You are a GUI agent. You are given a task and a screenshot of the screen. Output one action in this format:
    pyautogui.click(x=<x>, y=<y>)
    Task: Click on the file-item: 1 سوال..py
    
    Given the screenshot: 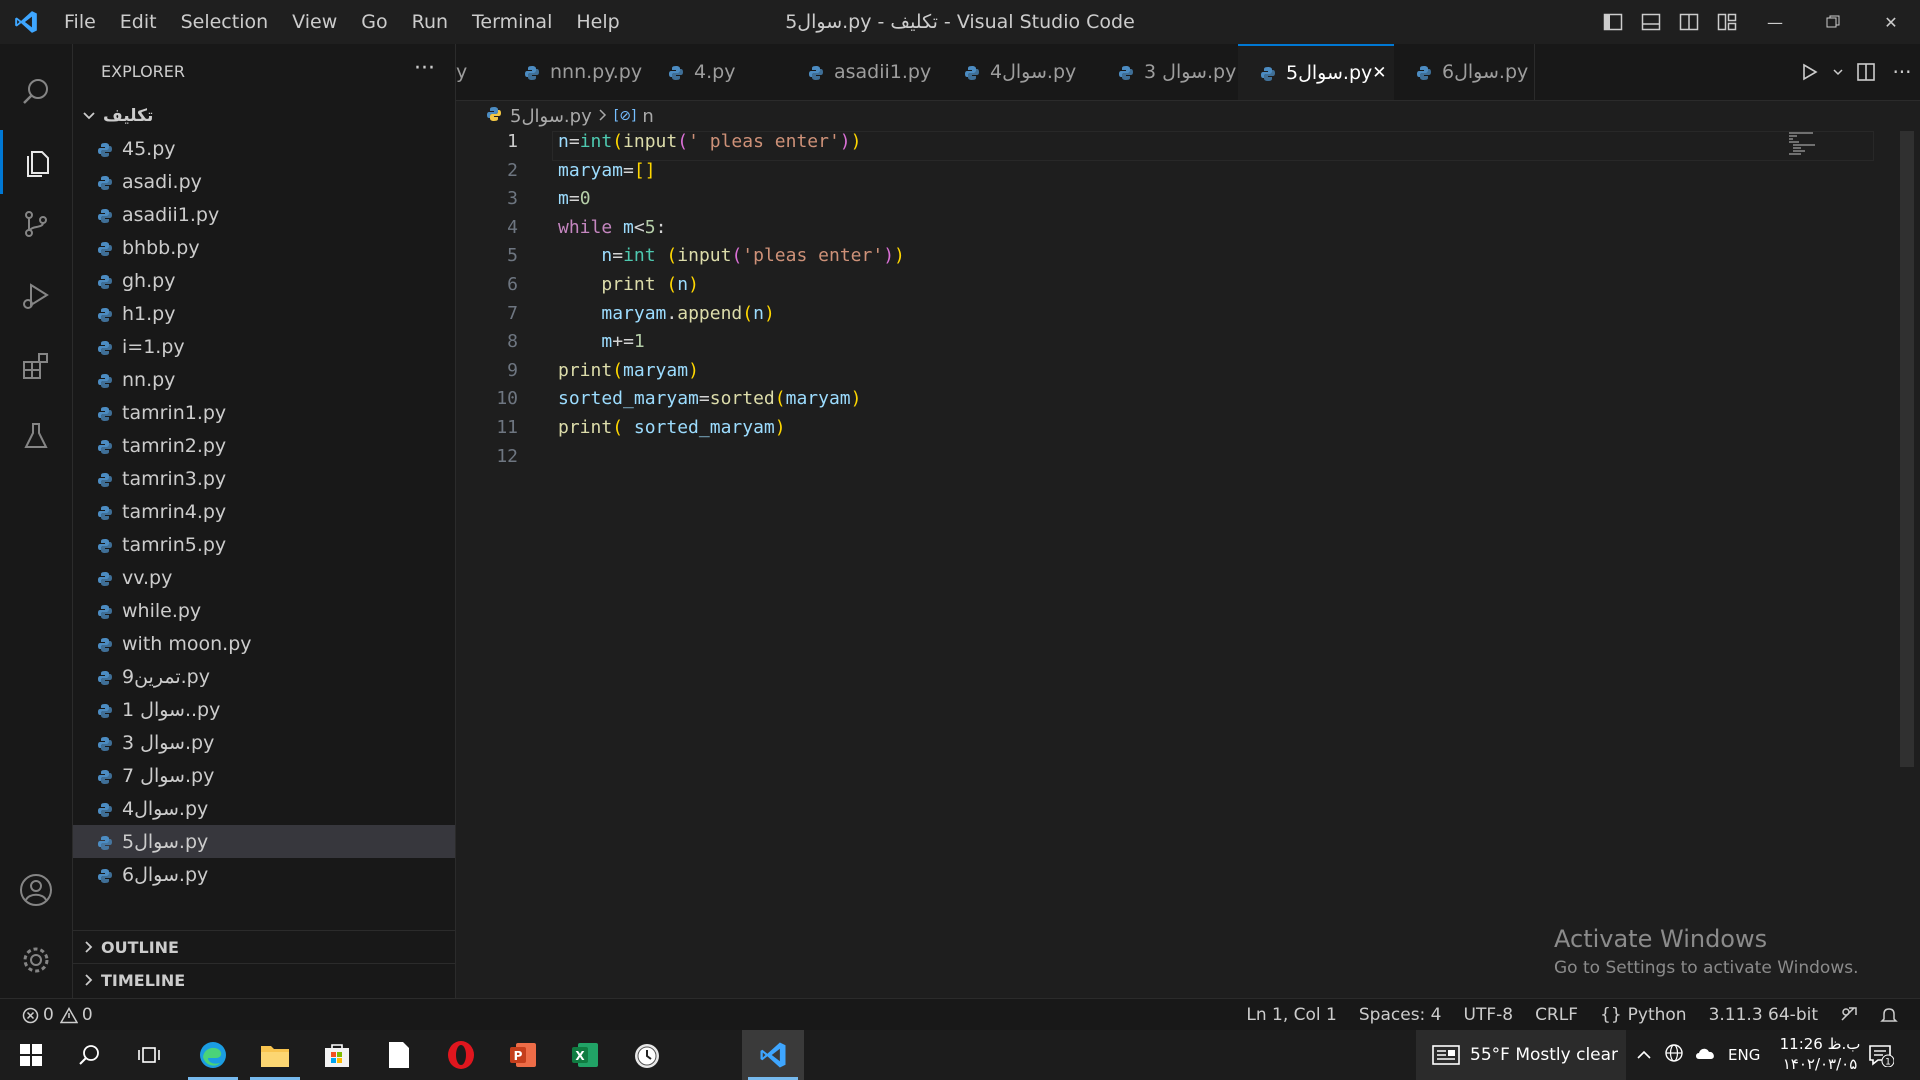 What is the action you would take?
    pyautogui.click(x=264, y=709)
    